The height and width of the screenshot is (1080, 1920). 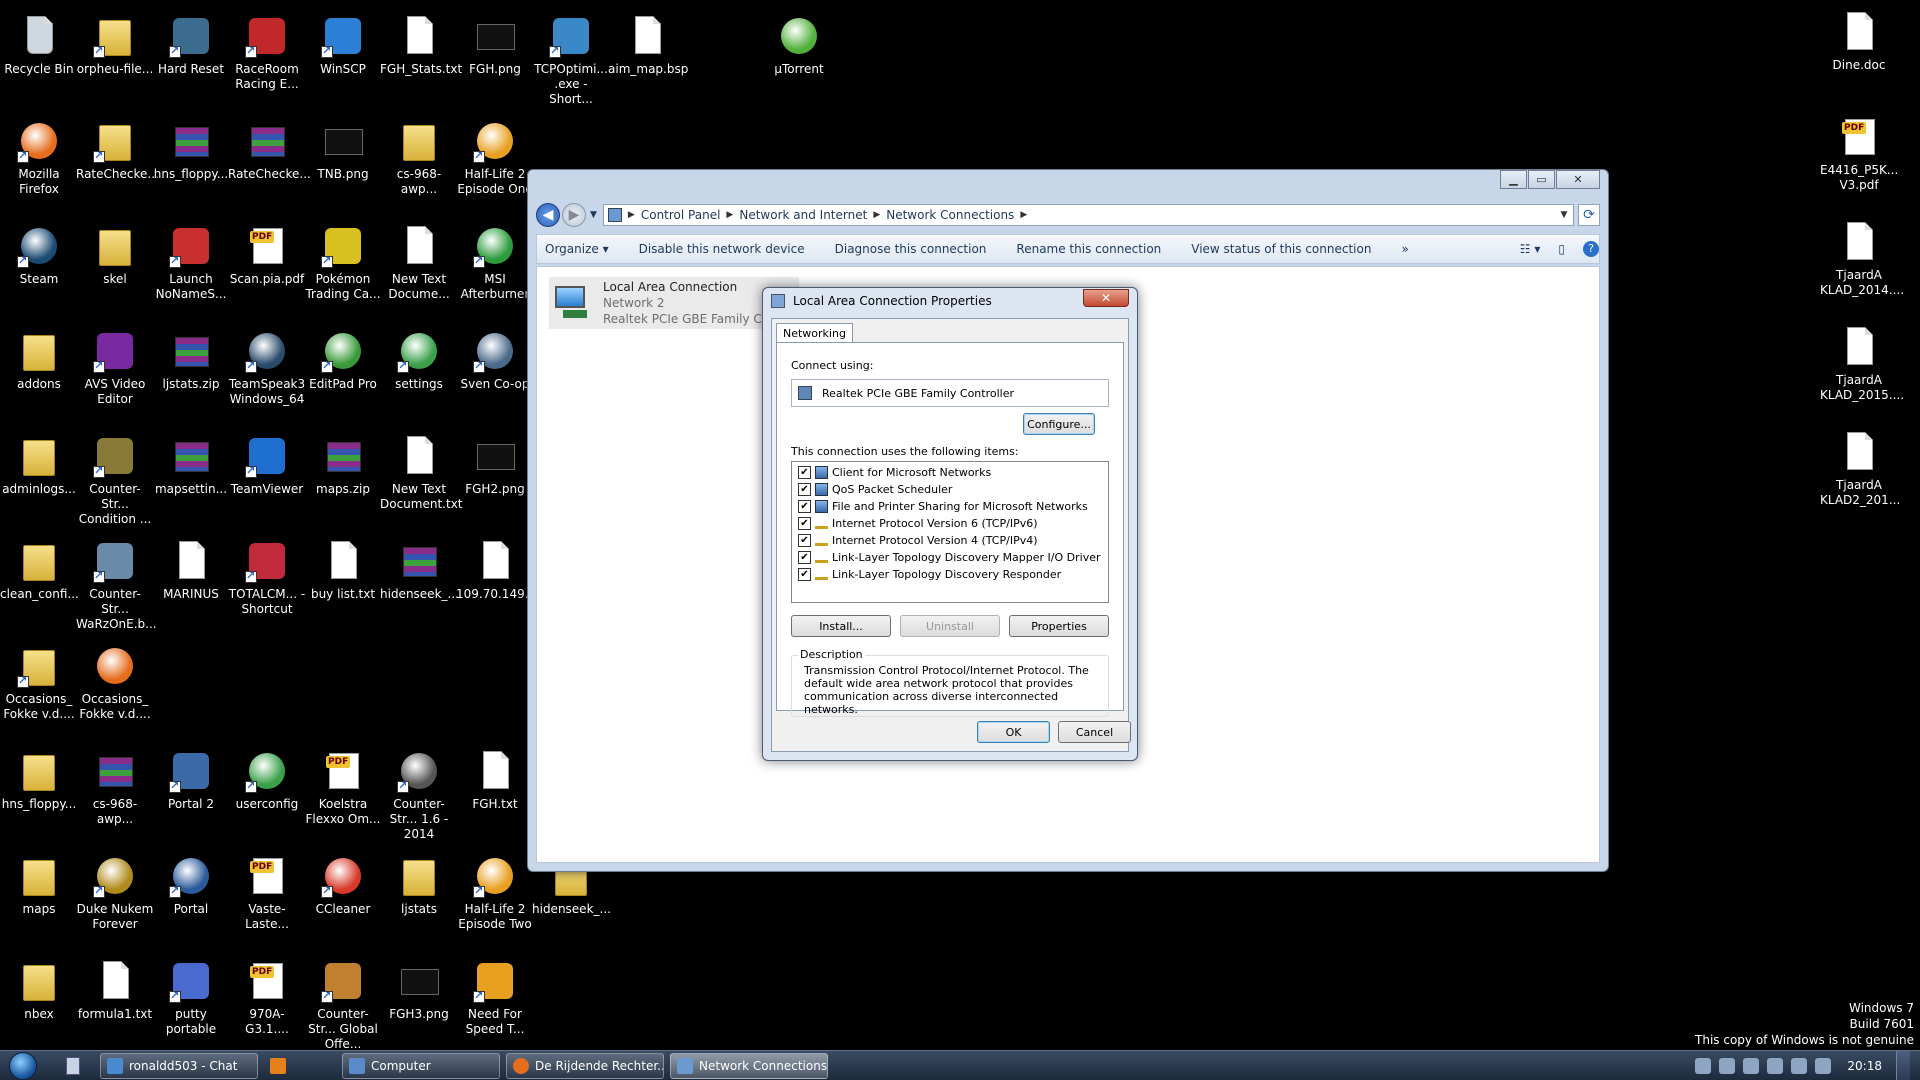 What do you see at coordinates (115, 368) in the screenshot?
I see `desktop-icon: AVS Video Editor` at bounding box center [115, 368].